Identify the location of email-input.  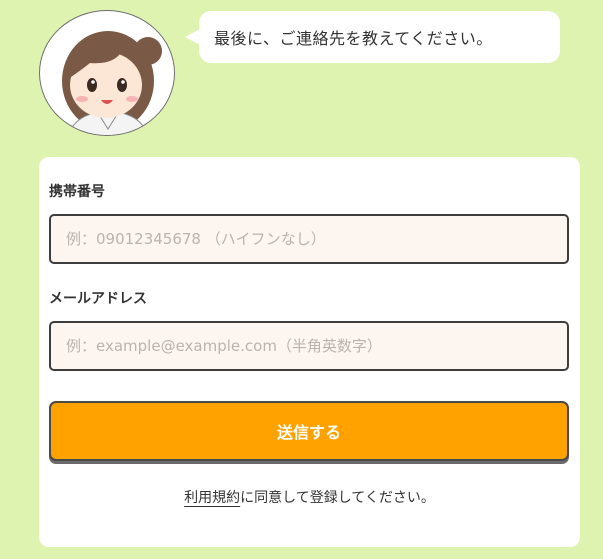
(309, 346).